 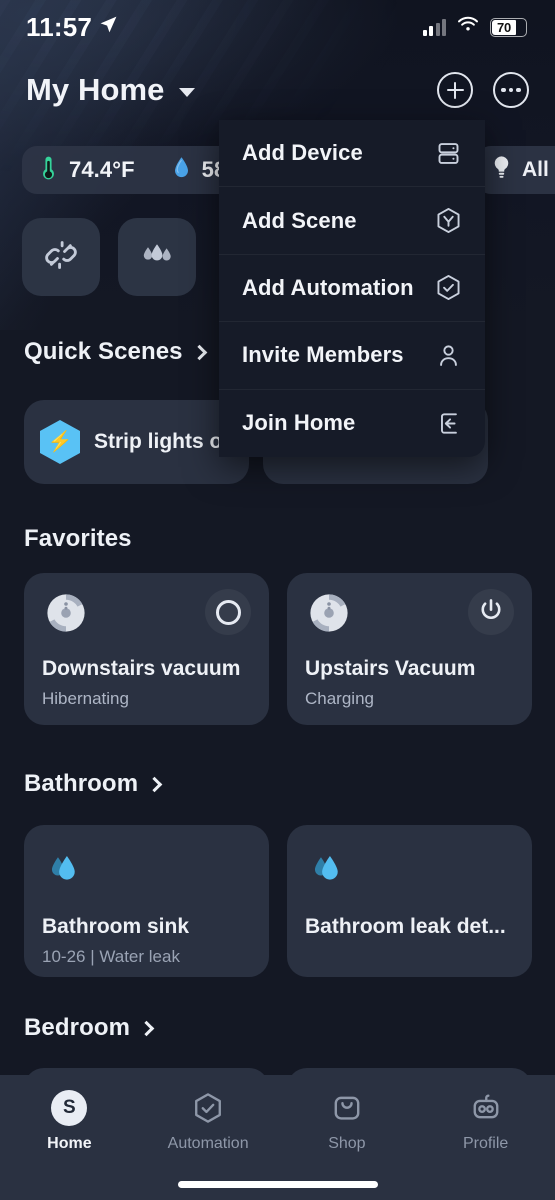 I want to click on section-header-favorites: Favorites, so click(x=66, y=539).